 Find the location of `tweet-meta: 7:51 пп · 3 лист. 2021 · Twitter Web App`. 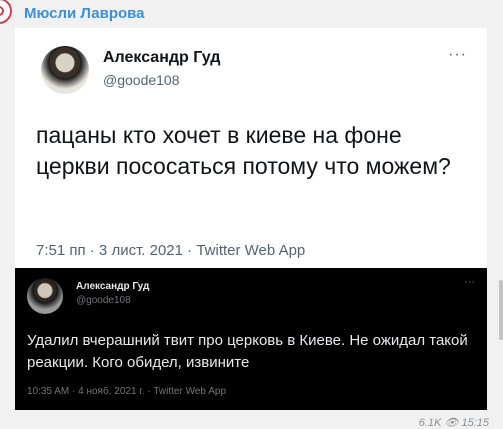

tweet-meta: 7:51 пп · 3 лист. 2021 · Twitter Web App is located at coordinates (171, 250).